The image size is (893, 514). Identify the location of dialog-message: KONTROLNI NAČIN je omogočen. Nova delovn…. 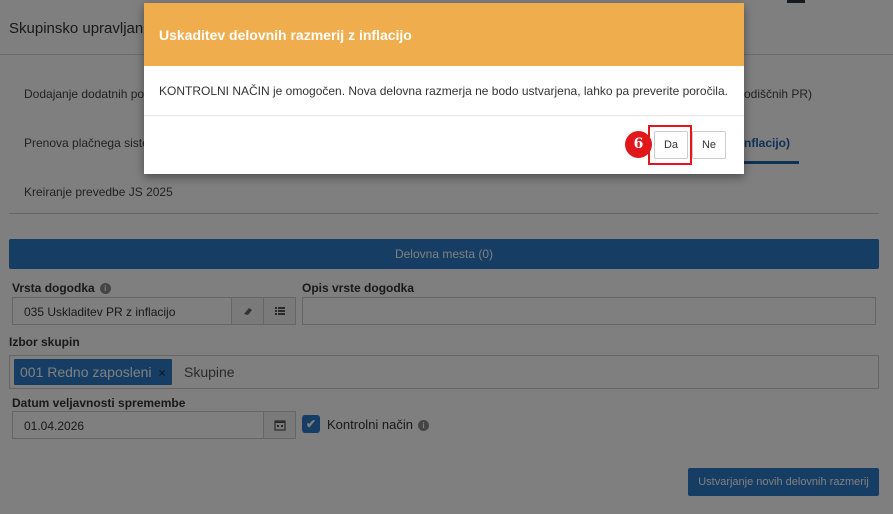
(443, 91).